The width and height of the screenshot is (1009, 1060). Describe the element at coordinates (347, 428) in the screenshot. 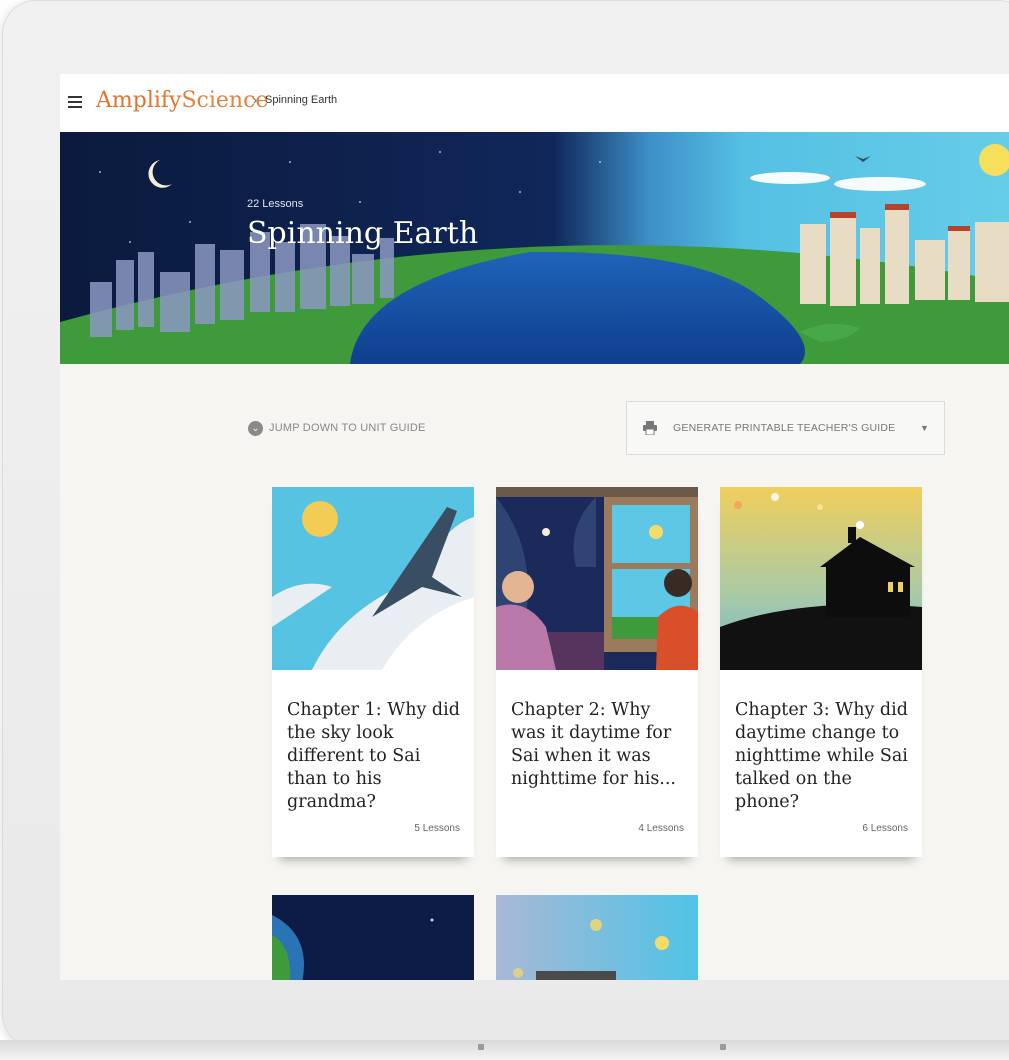

I see `jump-label: JUMP DOWN TO UNIT GUIDE` at that location.